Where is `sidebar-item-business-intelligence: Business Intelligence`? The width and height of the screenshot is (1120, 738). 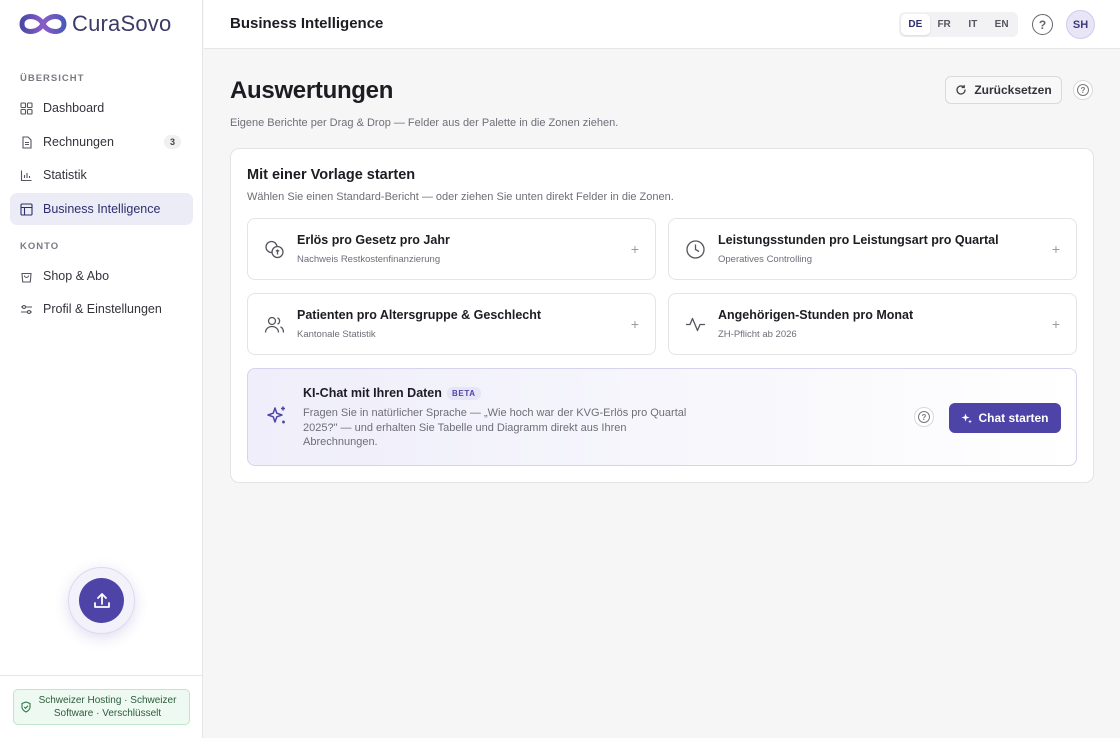 sidebar-item-business-intelligence: Business Intelligence is located at coordinates (101, 209).